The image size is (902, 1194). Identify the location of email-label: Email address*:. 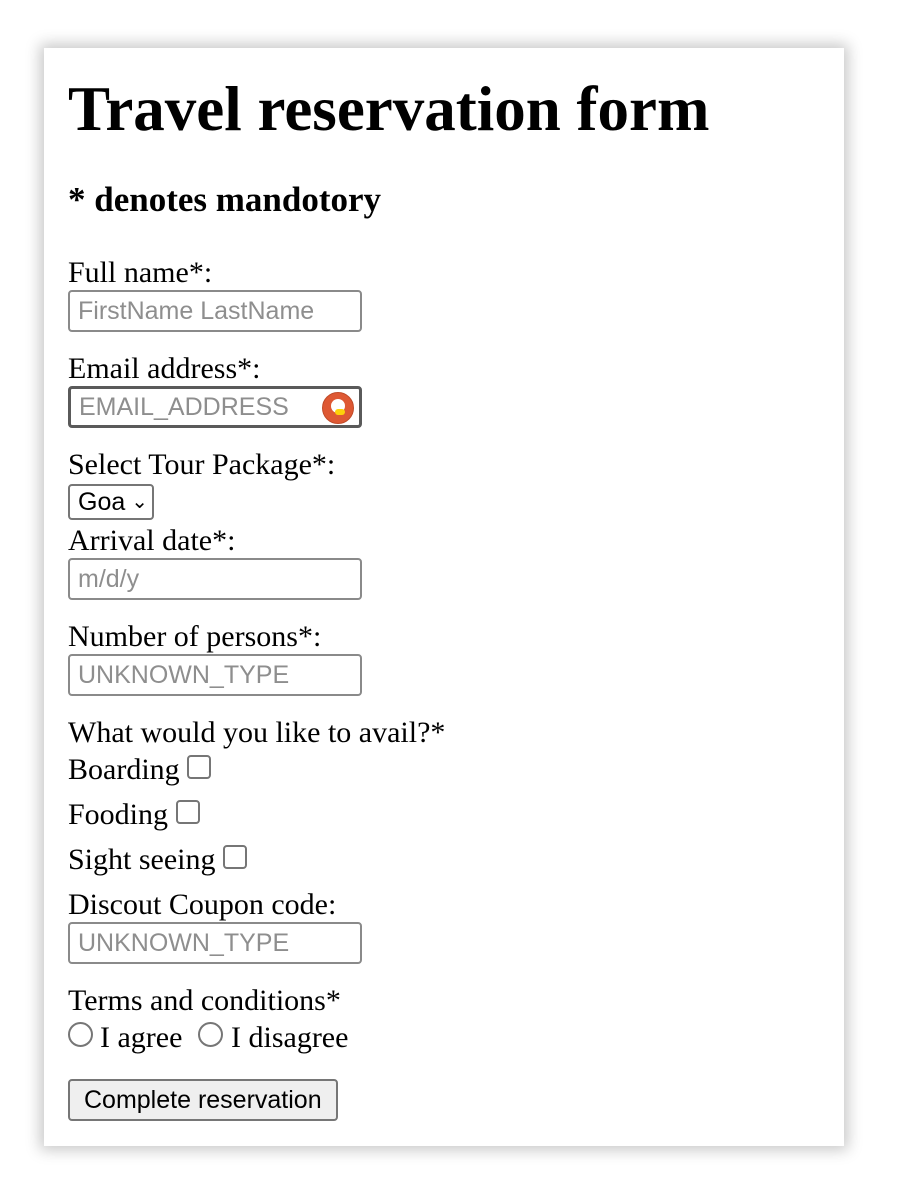
(164, 368).